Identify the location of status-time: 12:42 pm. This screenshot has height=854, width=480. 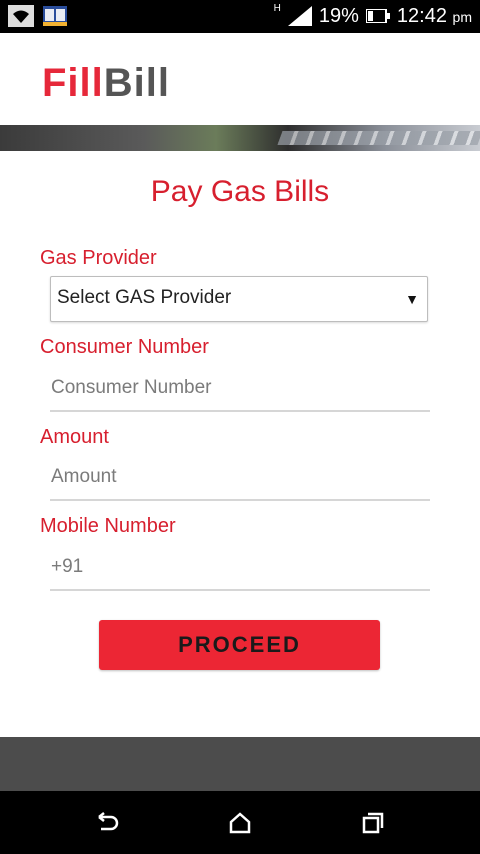
(434, 16).